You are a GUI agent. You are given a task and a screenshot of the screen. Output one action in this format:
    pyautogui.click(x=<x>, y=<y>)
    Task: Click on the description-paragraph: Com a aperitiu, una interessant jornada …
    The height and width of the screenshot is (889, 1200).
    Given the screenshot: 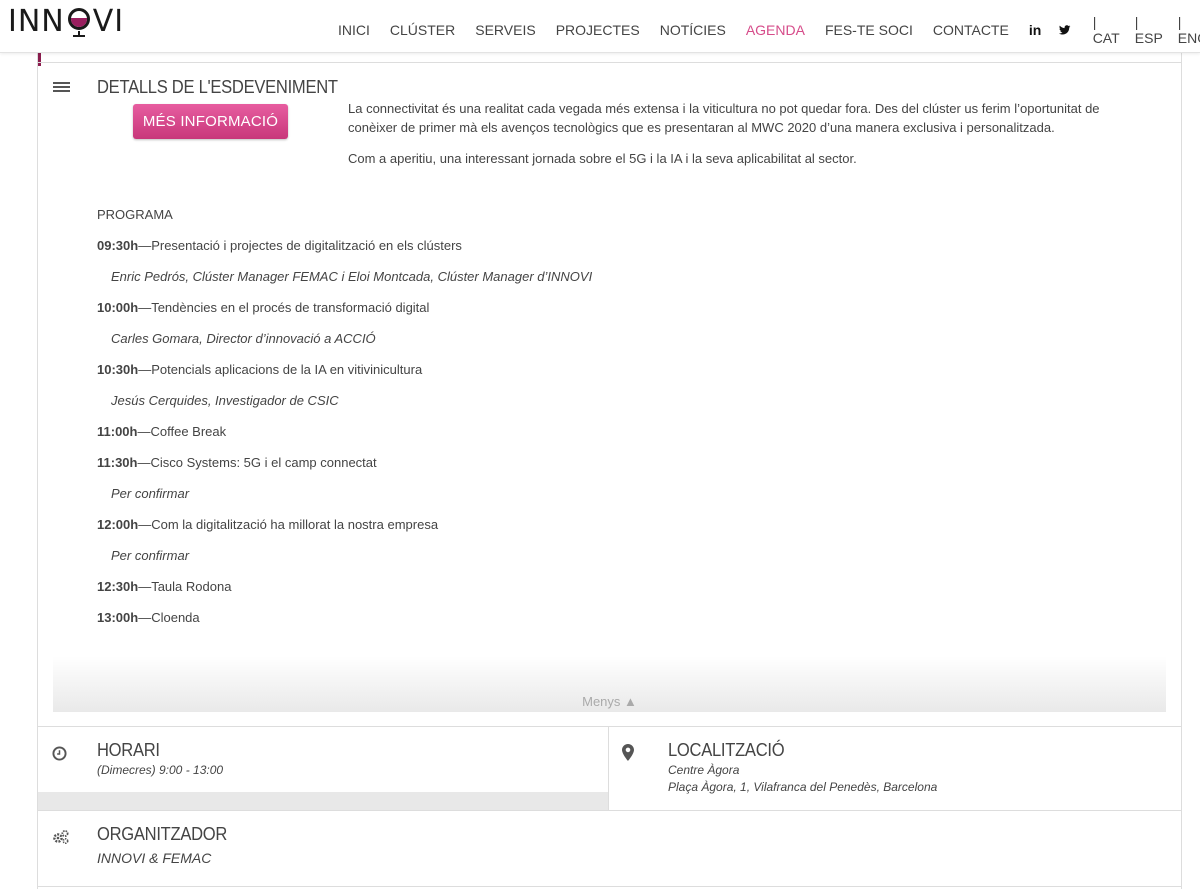 What is the action you would take?
    pyautogui.click(x=602, y=158)
    